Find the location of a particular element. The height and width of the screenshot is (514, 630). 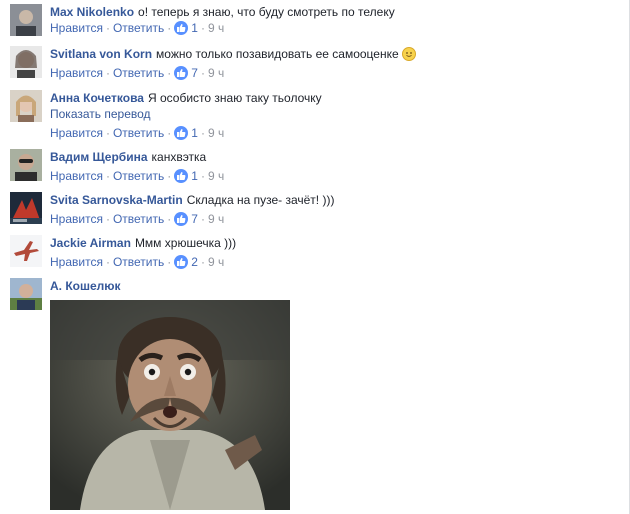

comment-author-link: Svitlana von Korn is located at coordinates (101, 54).